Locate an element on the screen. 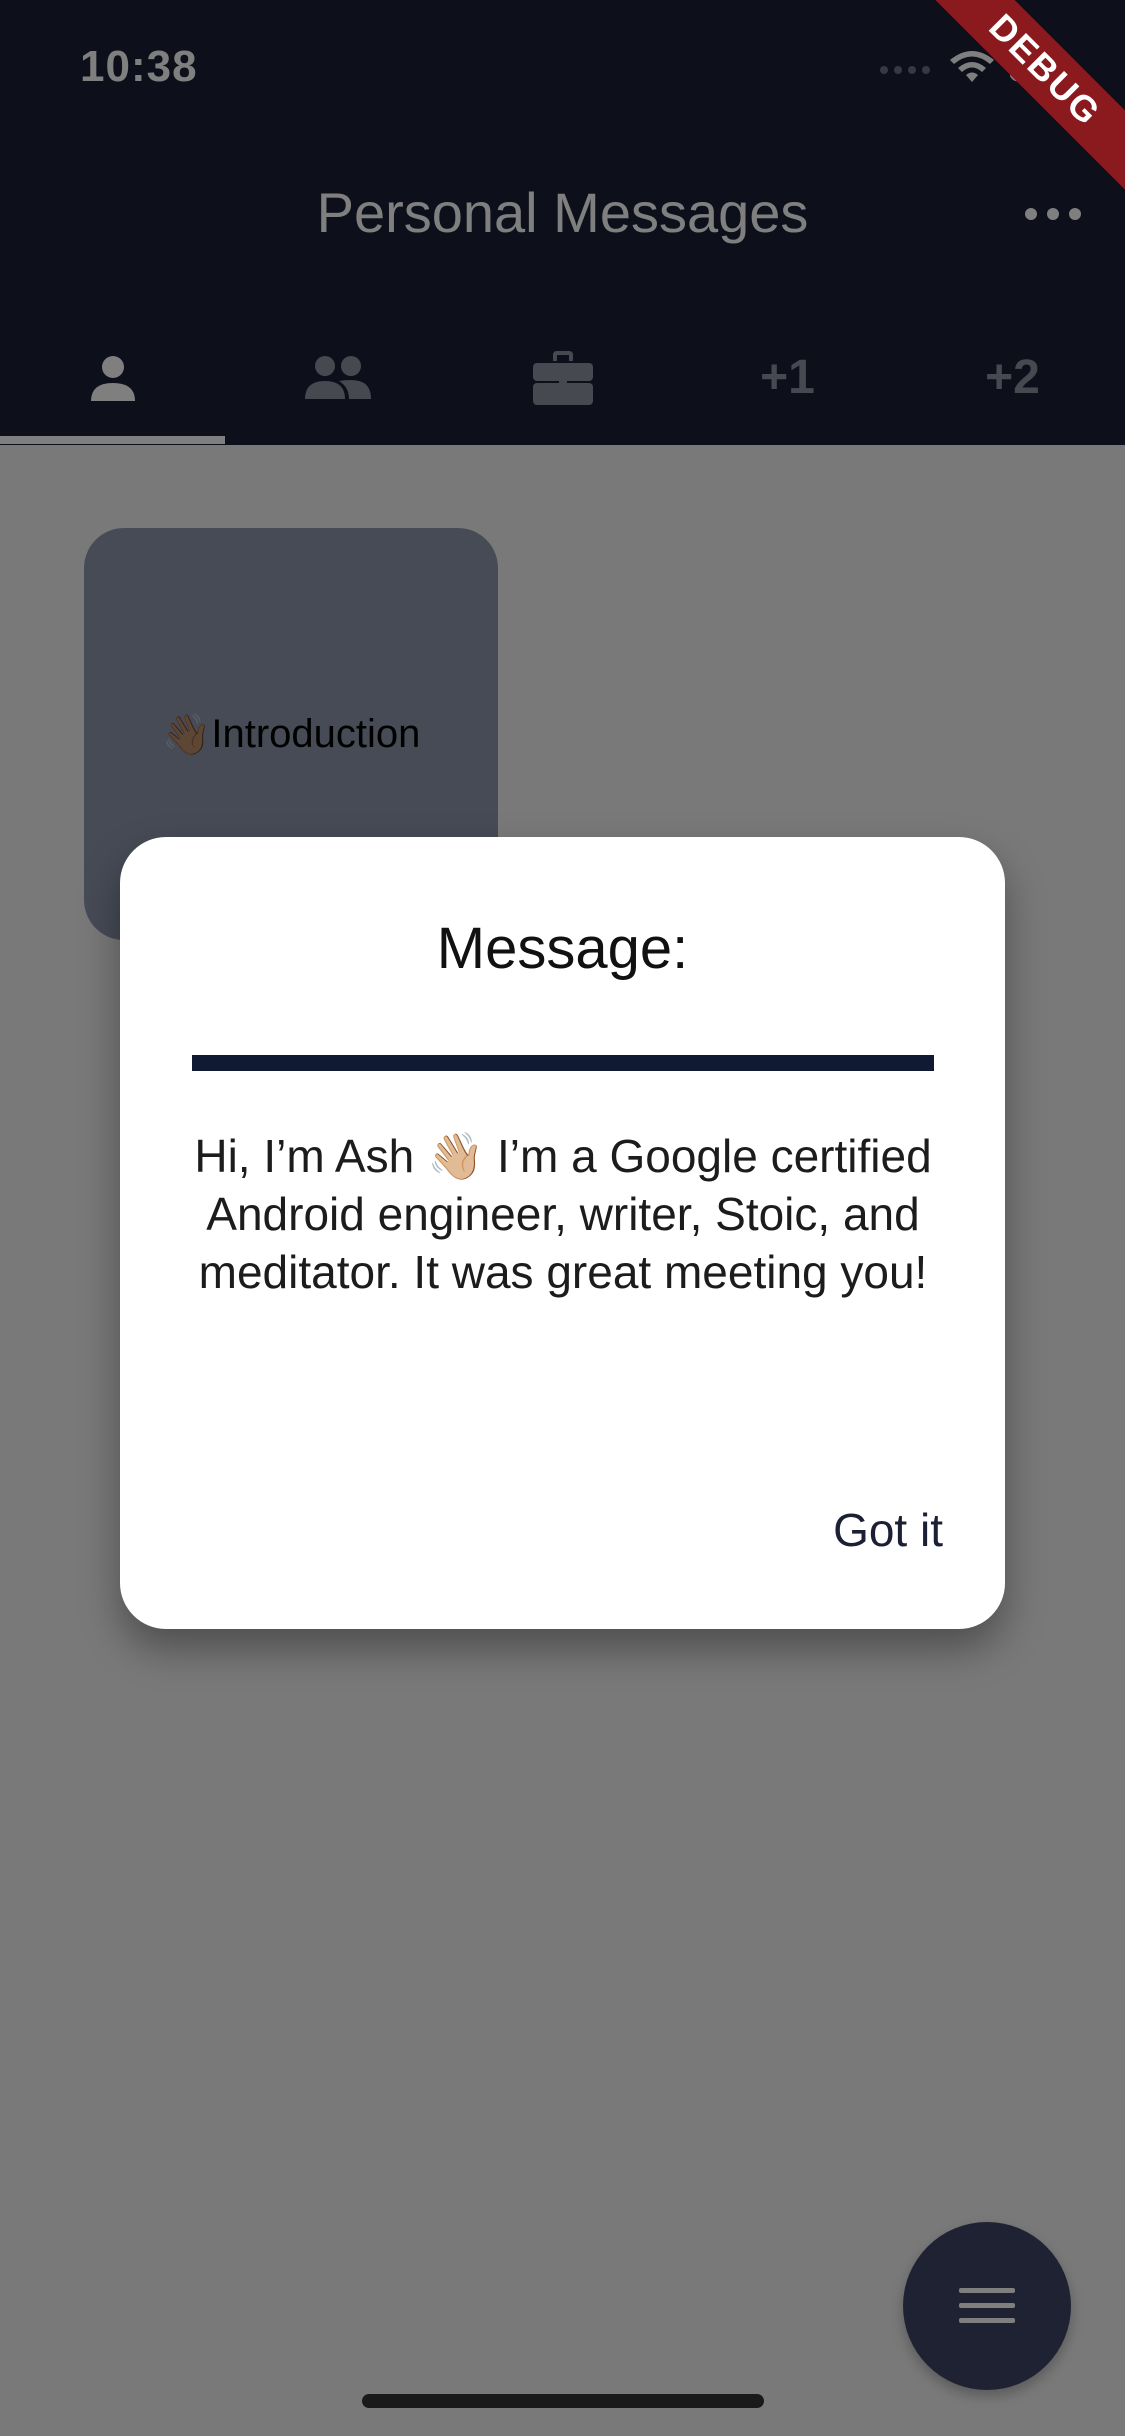  dialog-title: Message: is located at coordinates (562, 948).